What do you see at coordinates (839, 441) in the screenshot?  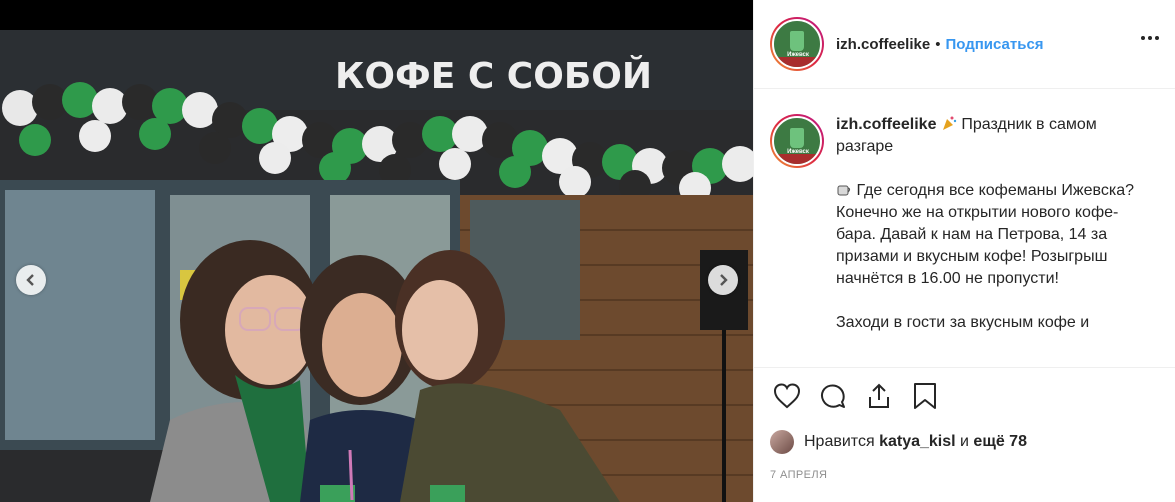 I see `likes-prefix: Нравится` at bounding box center [839, 441].